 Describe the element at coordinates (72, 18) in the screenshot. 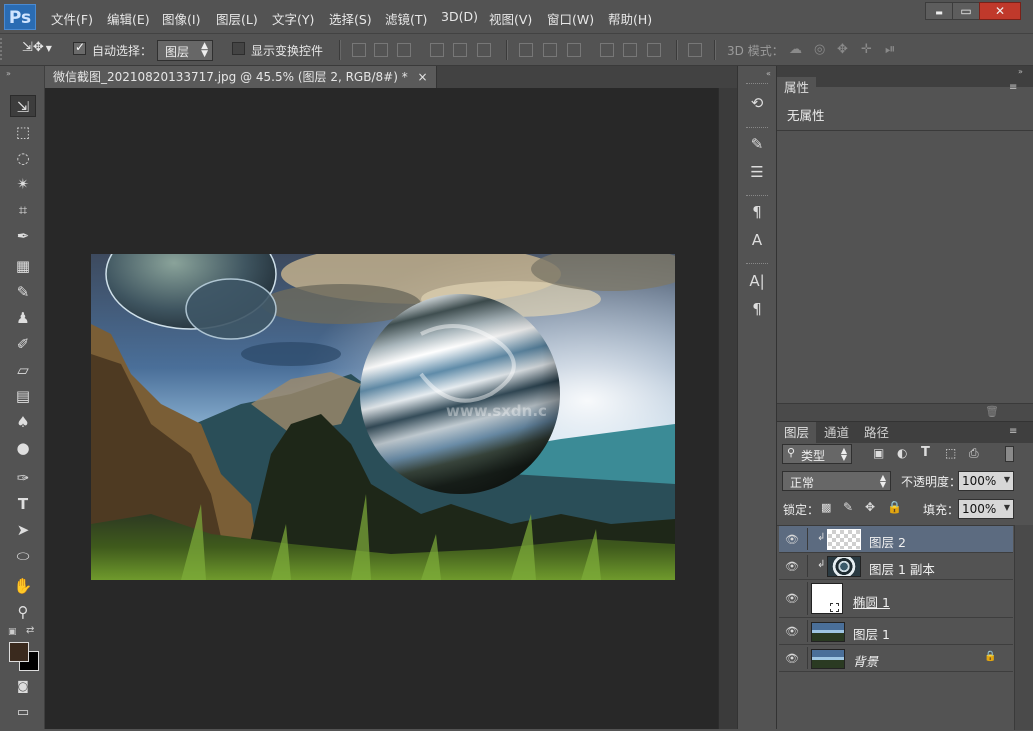

I see `menu-file: 文件(F)` at that location.